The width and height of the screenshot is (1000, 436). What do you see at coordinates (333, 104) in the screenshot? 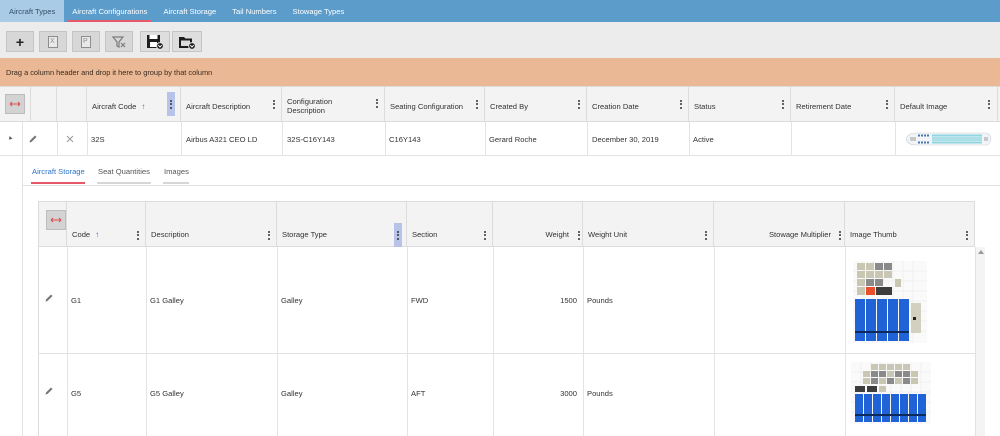
I see `col-header-configuration-description: Configuration Description` at bounding box center [333, 104].